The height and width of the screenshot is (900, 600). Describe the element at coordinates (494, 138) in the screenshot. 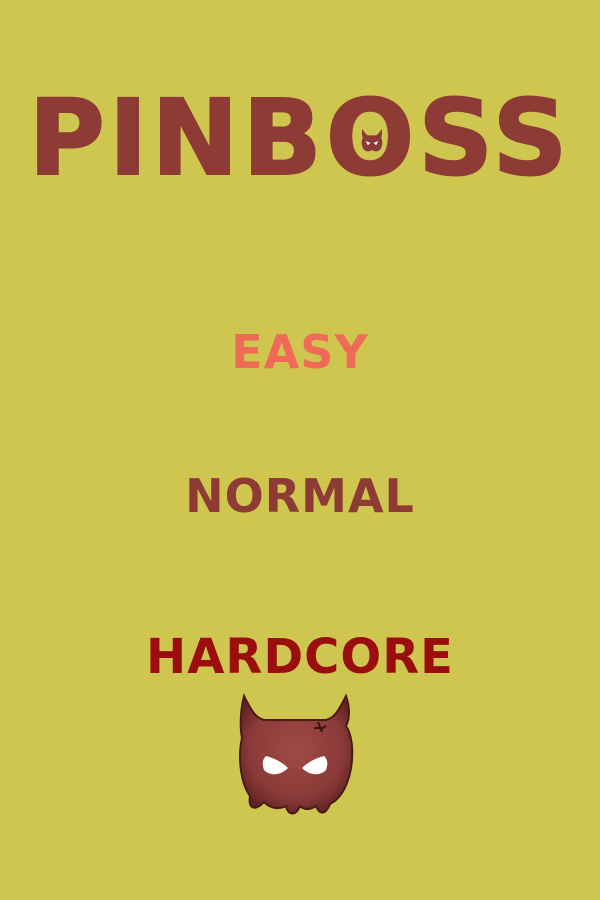

I see `title-text-end: SS` at that location.